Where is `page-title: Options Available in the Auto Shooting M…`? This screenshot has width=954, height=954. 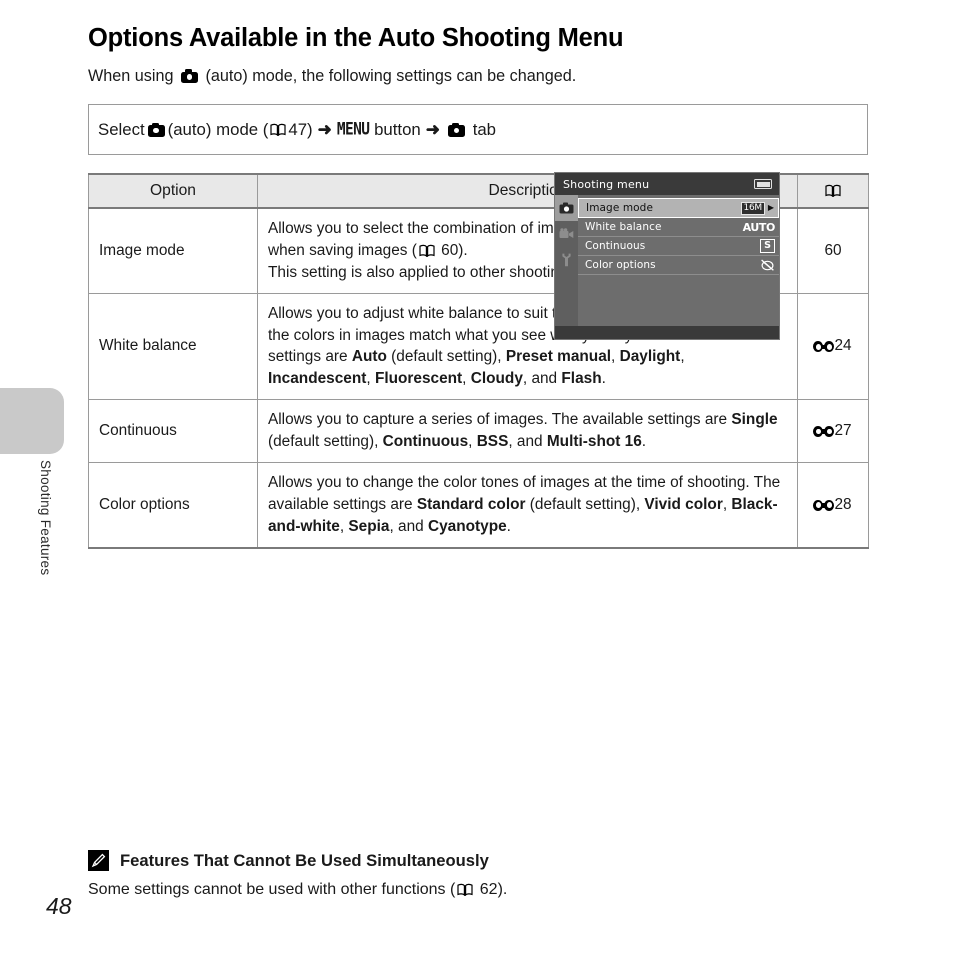 page-title: Options Available in the Auto Shooting M… is located at coordinates (356, 38).